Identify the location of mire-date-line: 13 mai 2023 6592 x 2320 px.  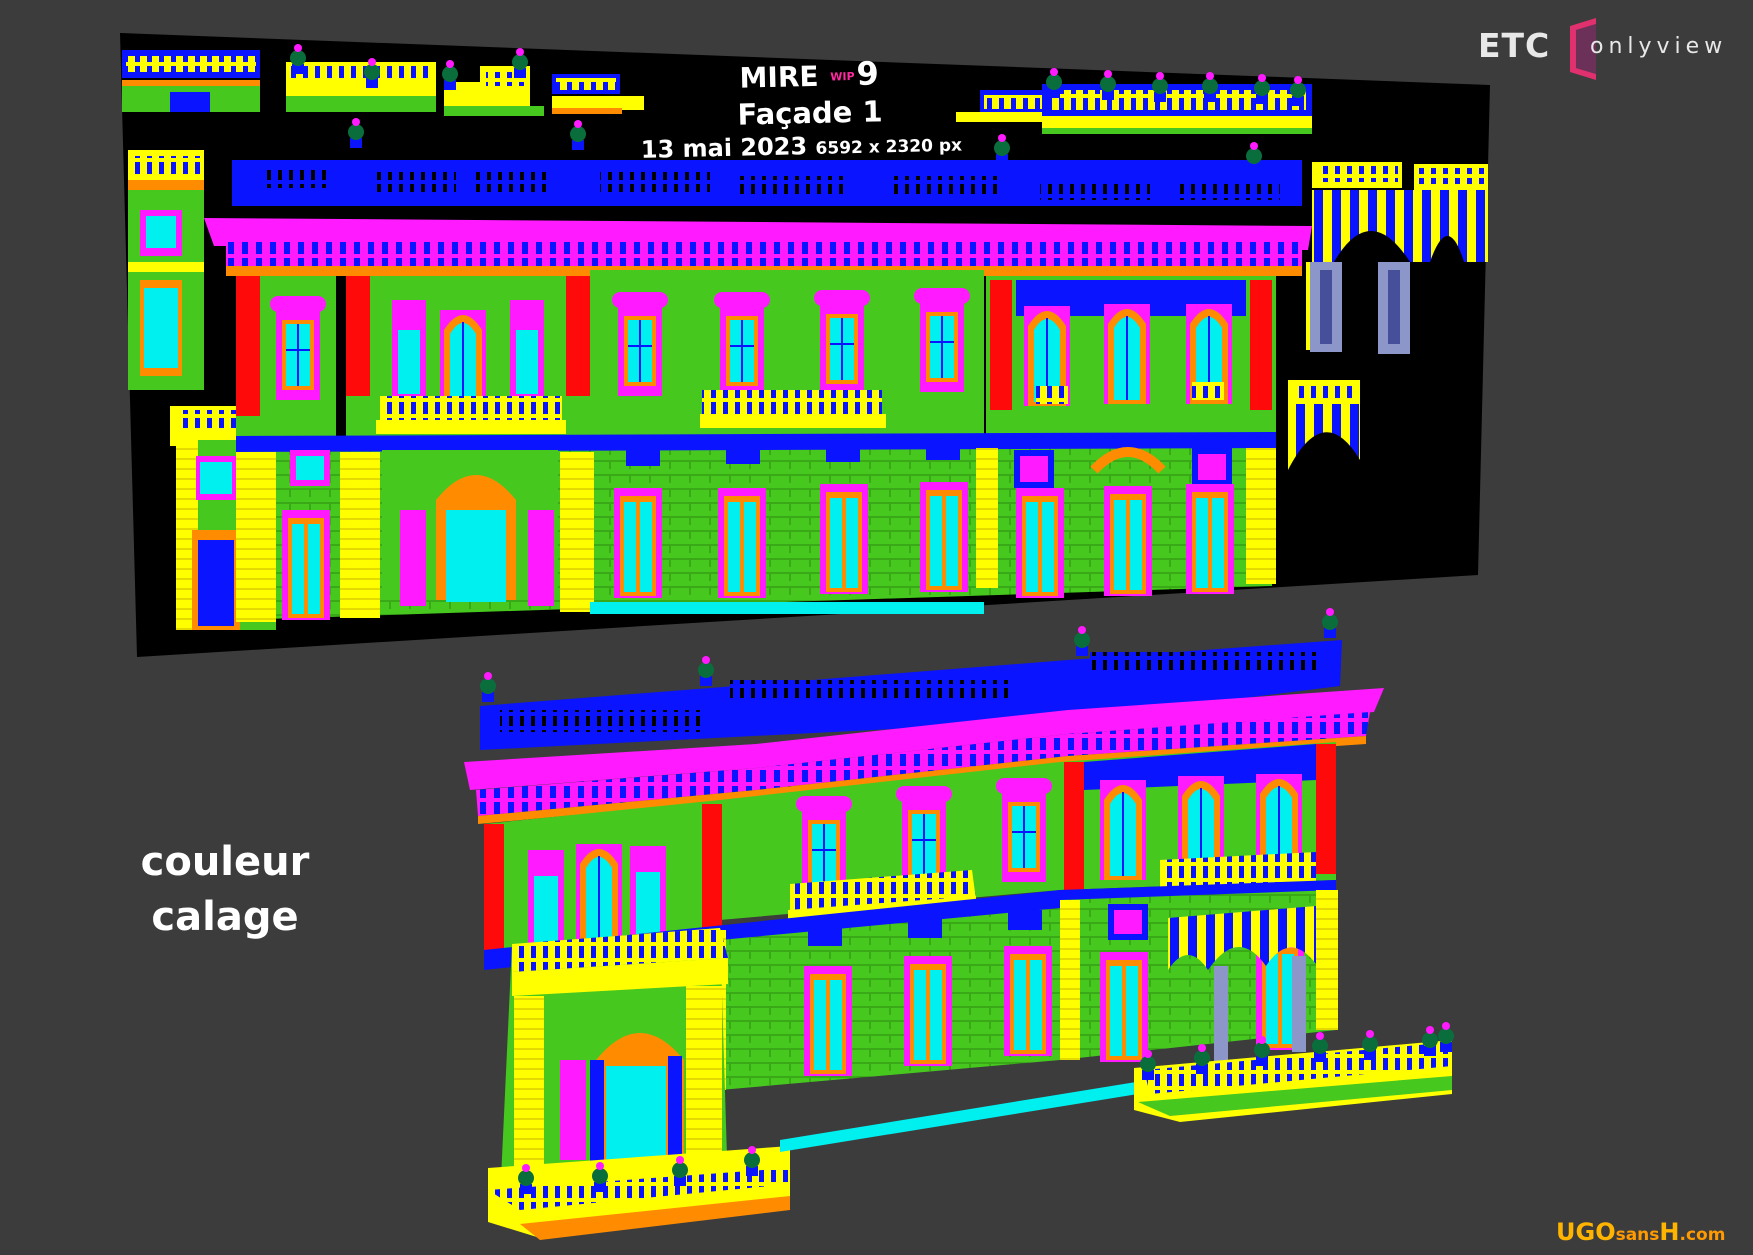
(801, 147).